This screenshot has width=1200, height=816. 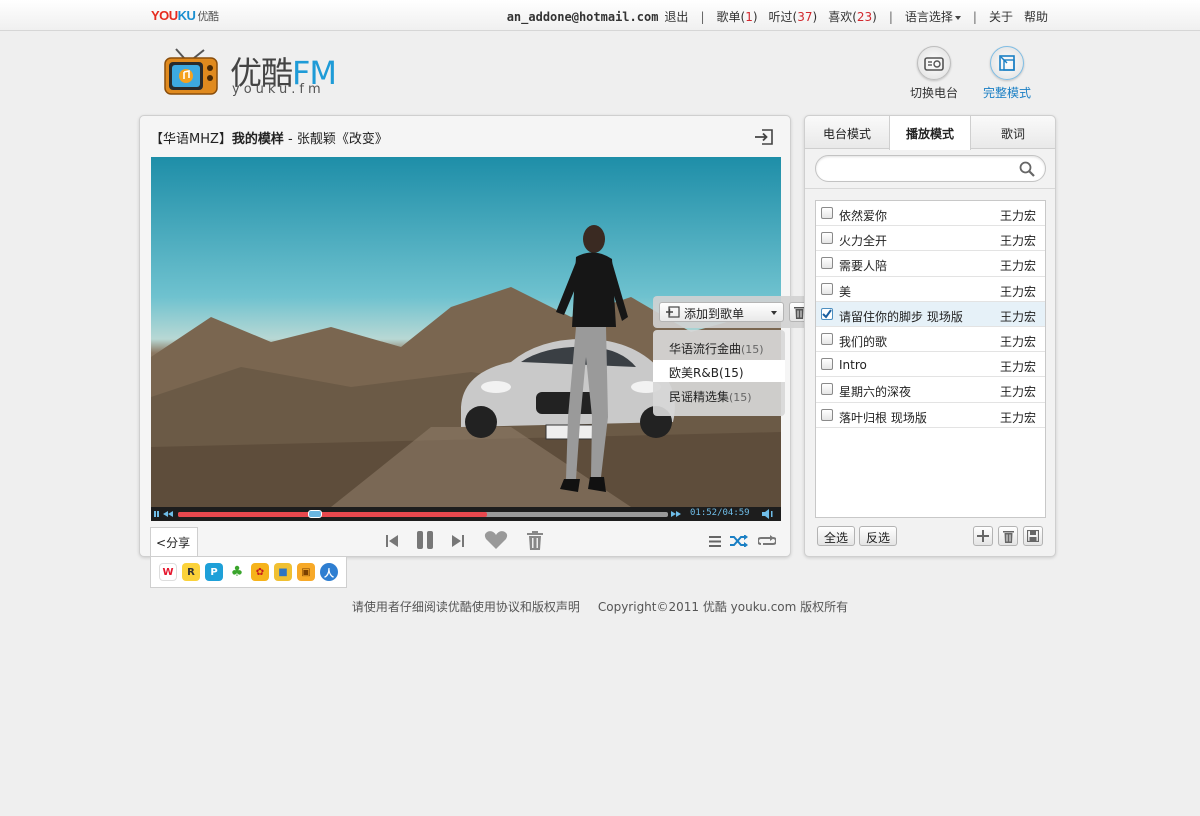 I want to click on song-title: 落叶归根 现场版, so click(x=883, y=417).